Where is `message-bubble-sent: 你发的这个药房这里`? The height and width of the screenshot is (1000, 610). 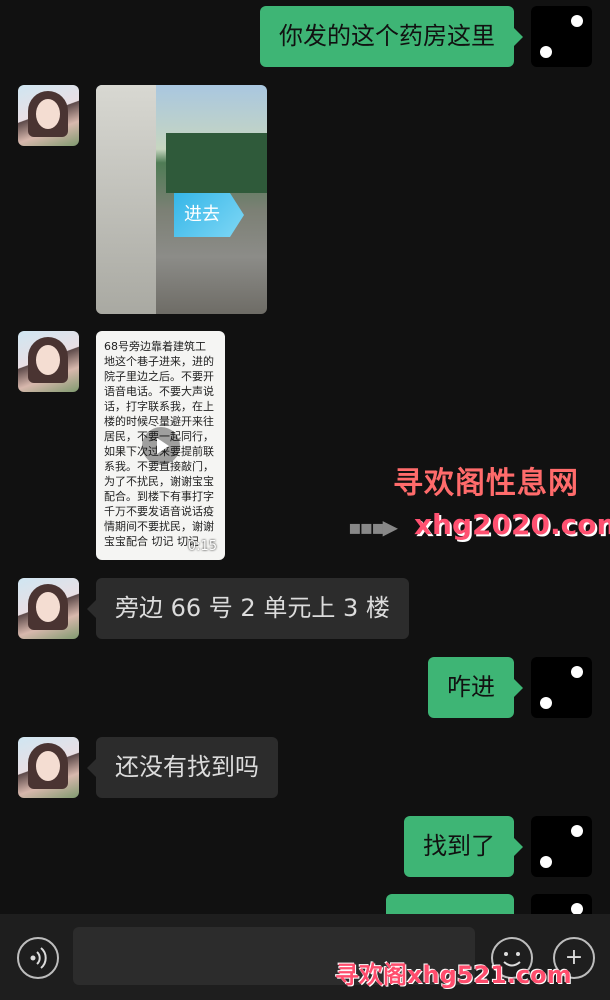 message-bubble-sent: 你发的这个药房这里 is located at coordinates (391, 36).